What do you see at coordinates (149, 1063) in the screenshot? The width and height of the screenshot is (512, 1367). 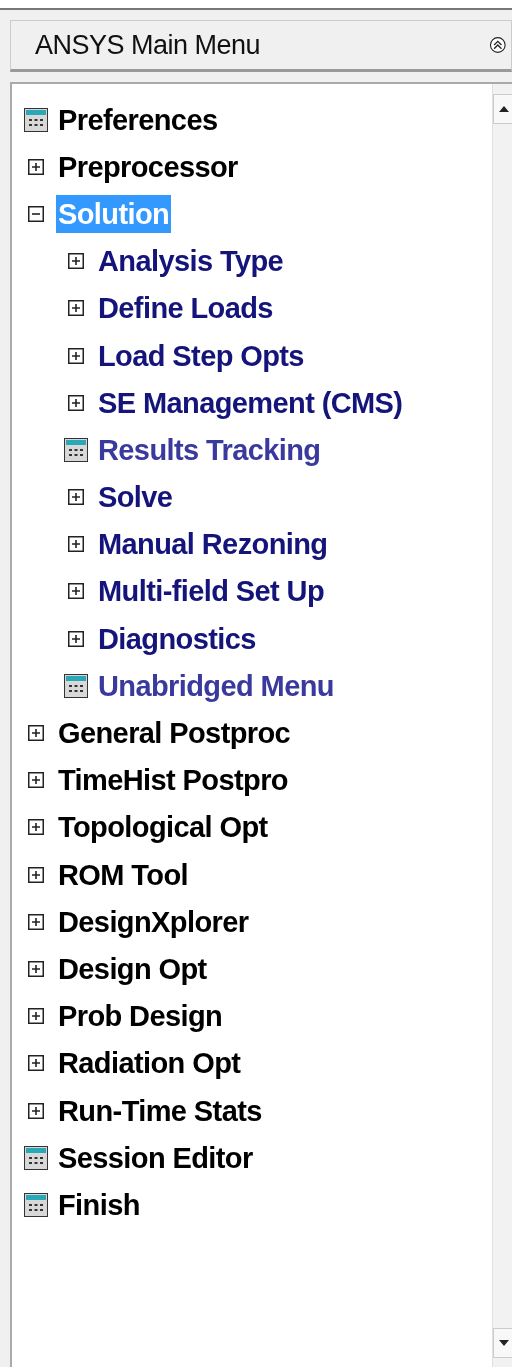 I see `menu-item: Radiation Opt` at bounding box center [149, 1063].